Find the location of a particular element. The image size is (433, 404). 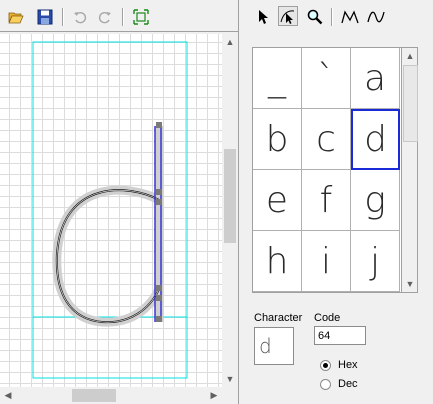

glyph-grid-scrollbar: ▲ ▼ is located at coordinates (410, 170).